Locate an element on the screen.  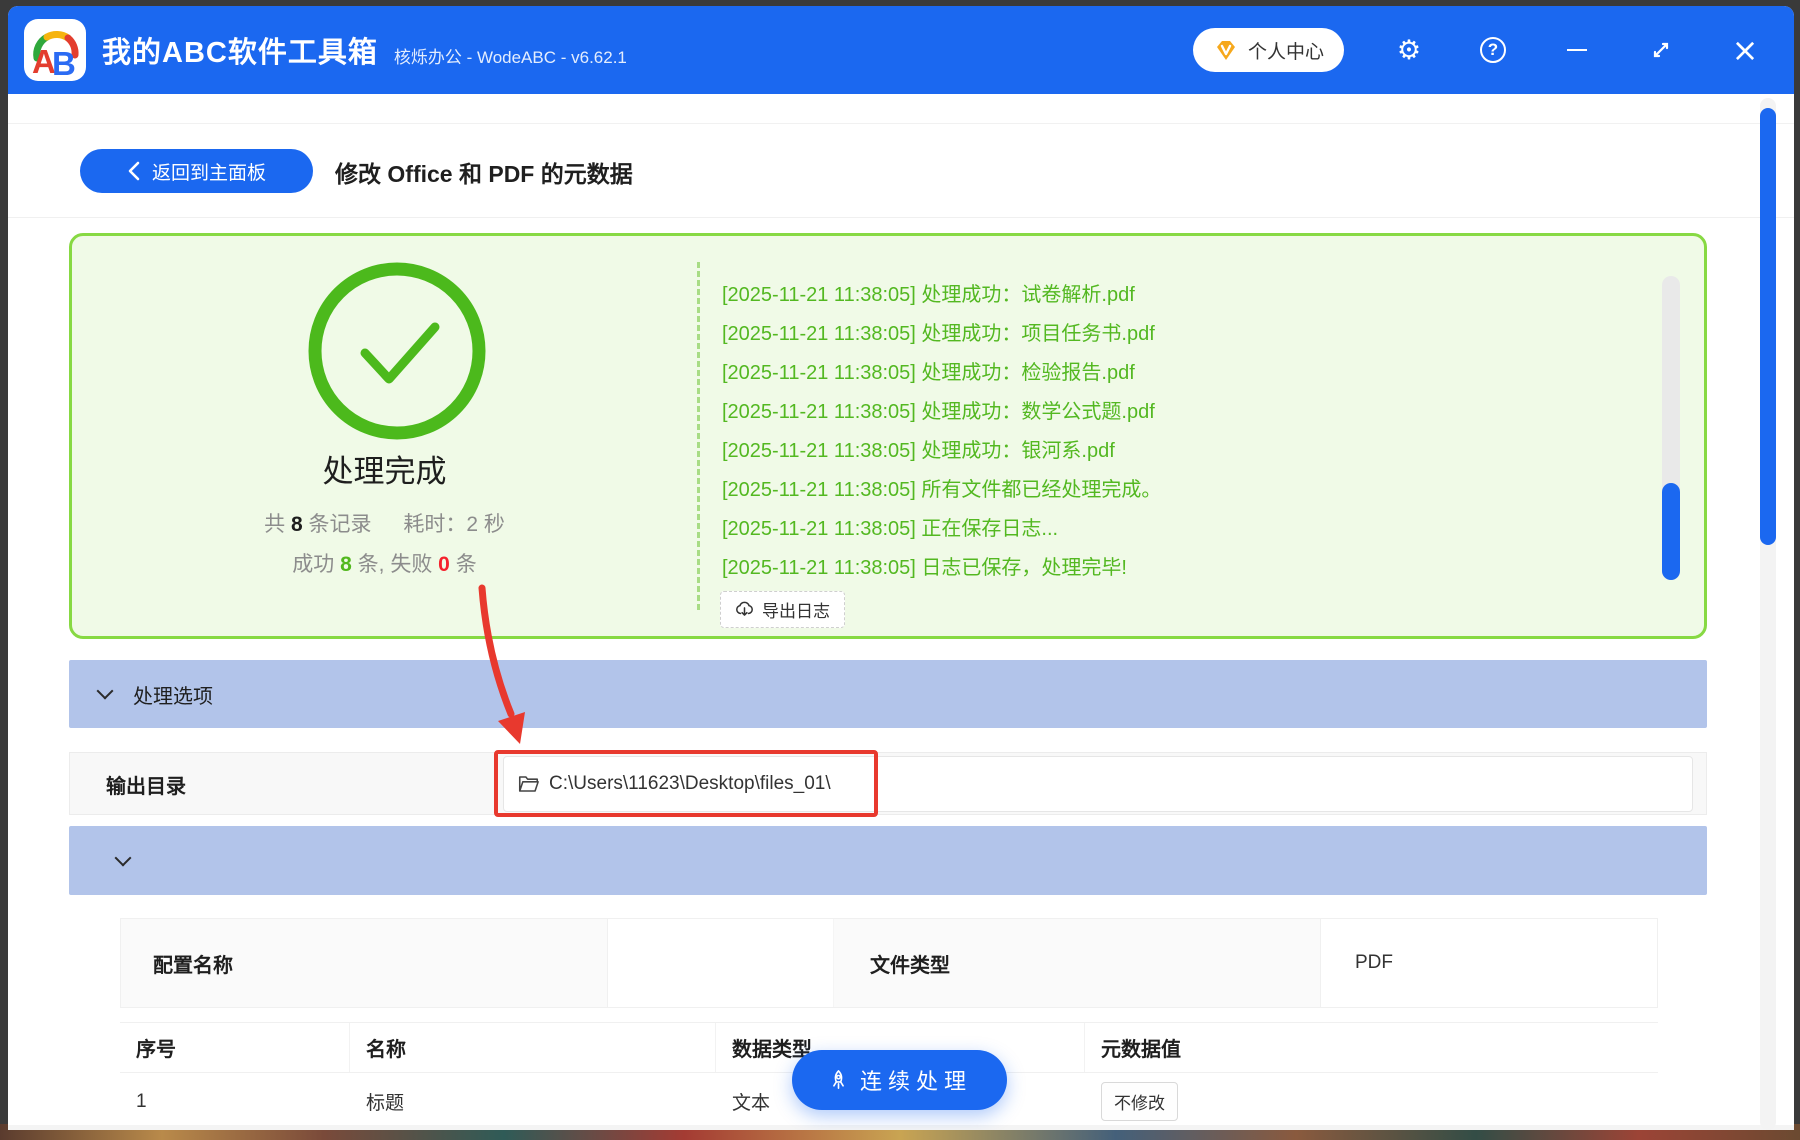
output-dir-row: 输出目录 C:\Users\11623\Desktop\files_01\ is located at coordinates (888, 783).